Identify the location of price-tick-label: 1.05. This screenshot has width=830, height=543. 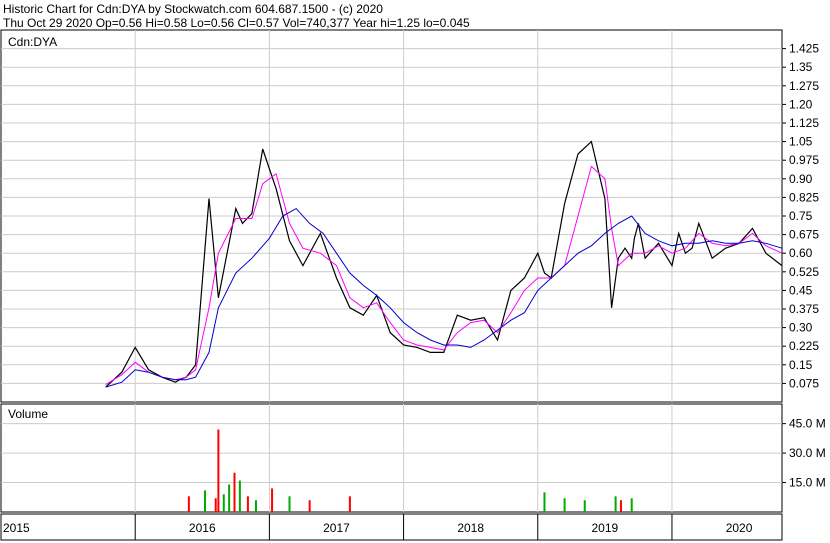
(801, 142).